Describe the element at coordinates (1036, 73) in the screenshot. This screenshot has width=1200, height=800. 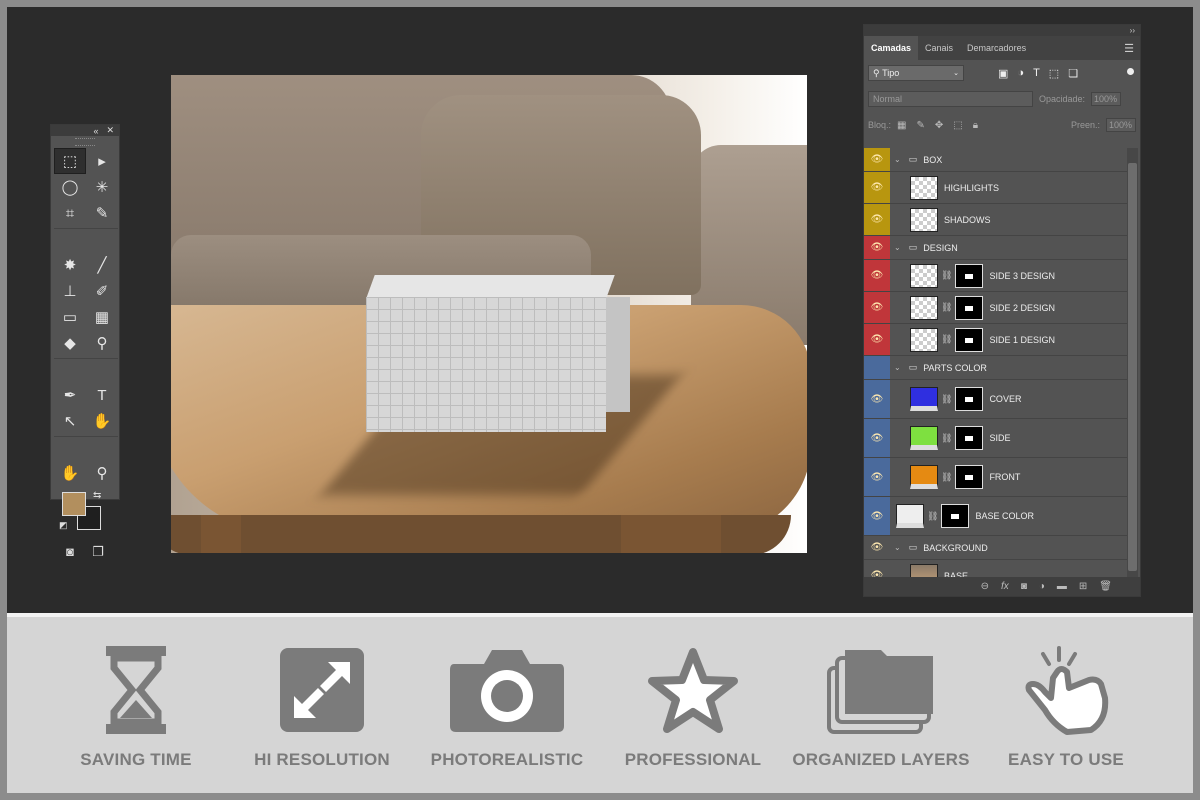
I see `type-filter-icon: T` at that location.